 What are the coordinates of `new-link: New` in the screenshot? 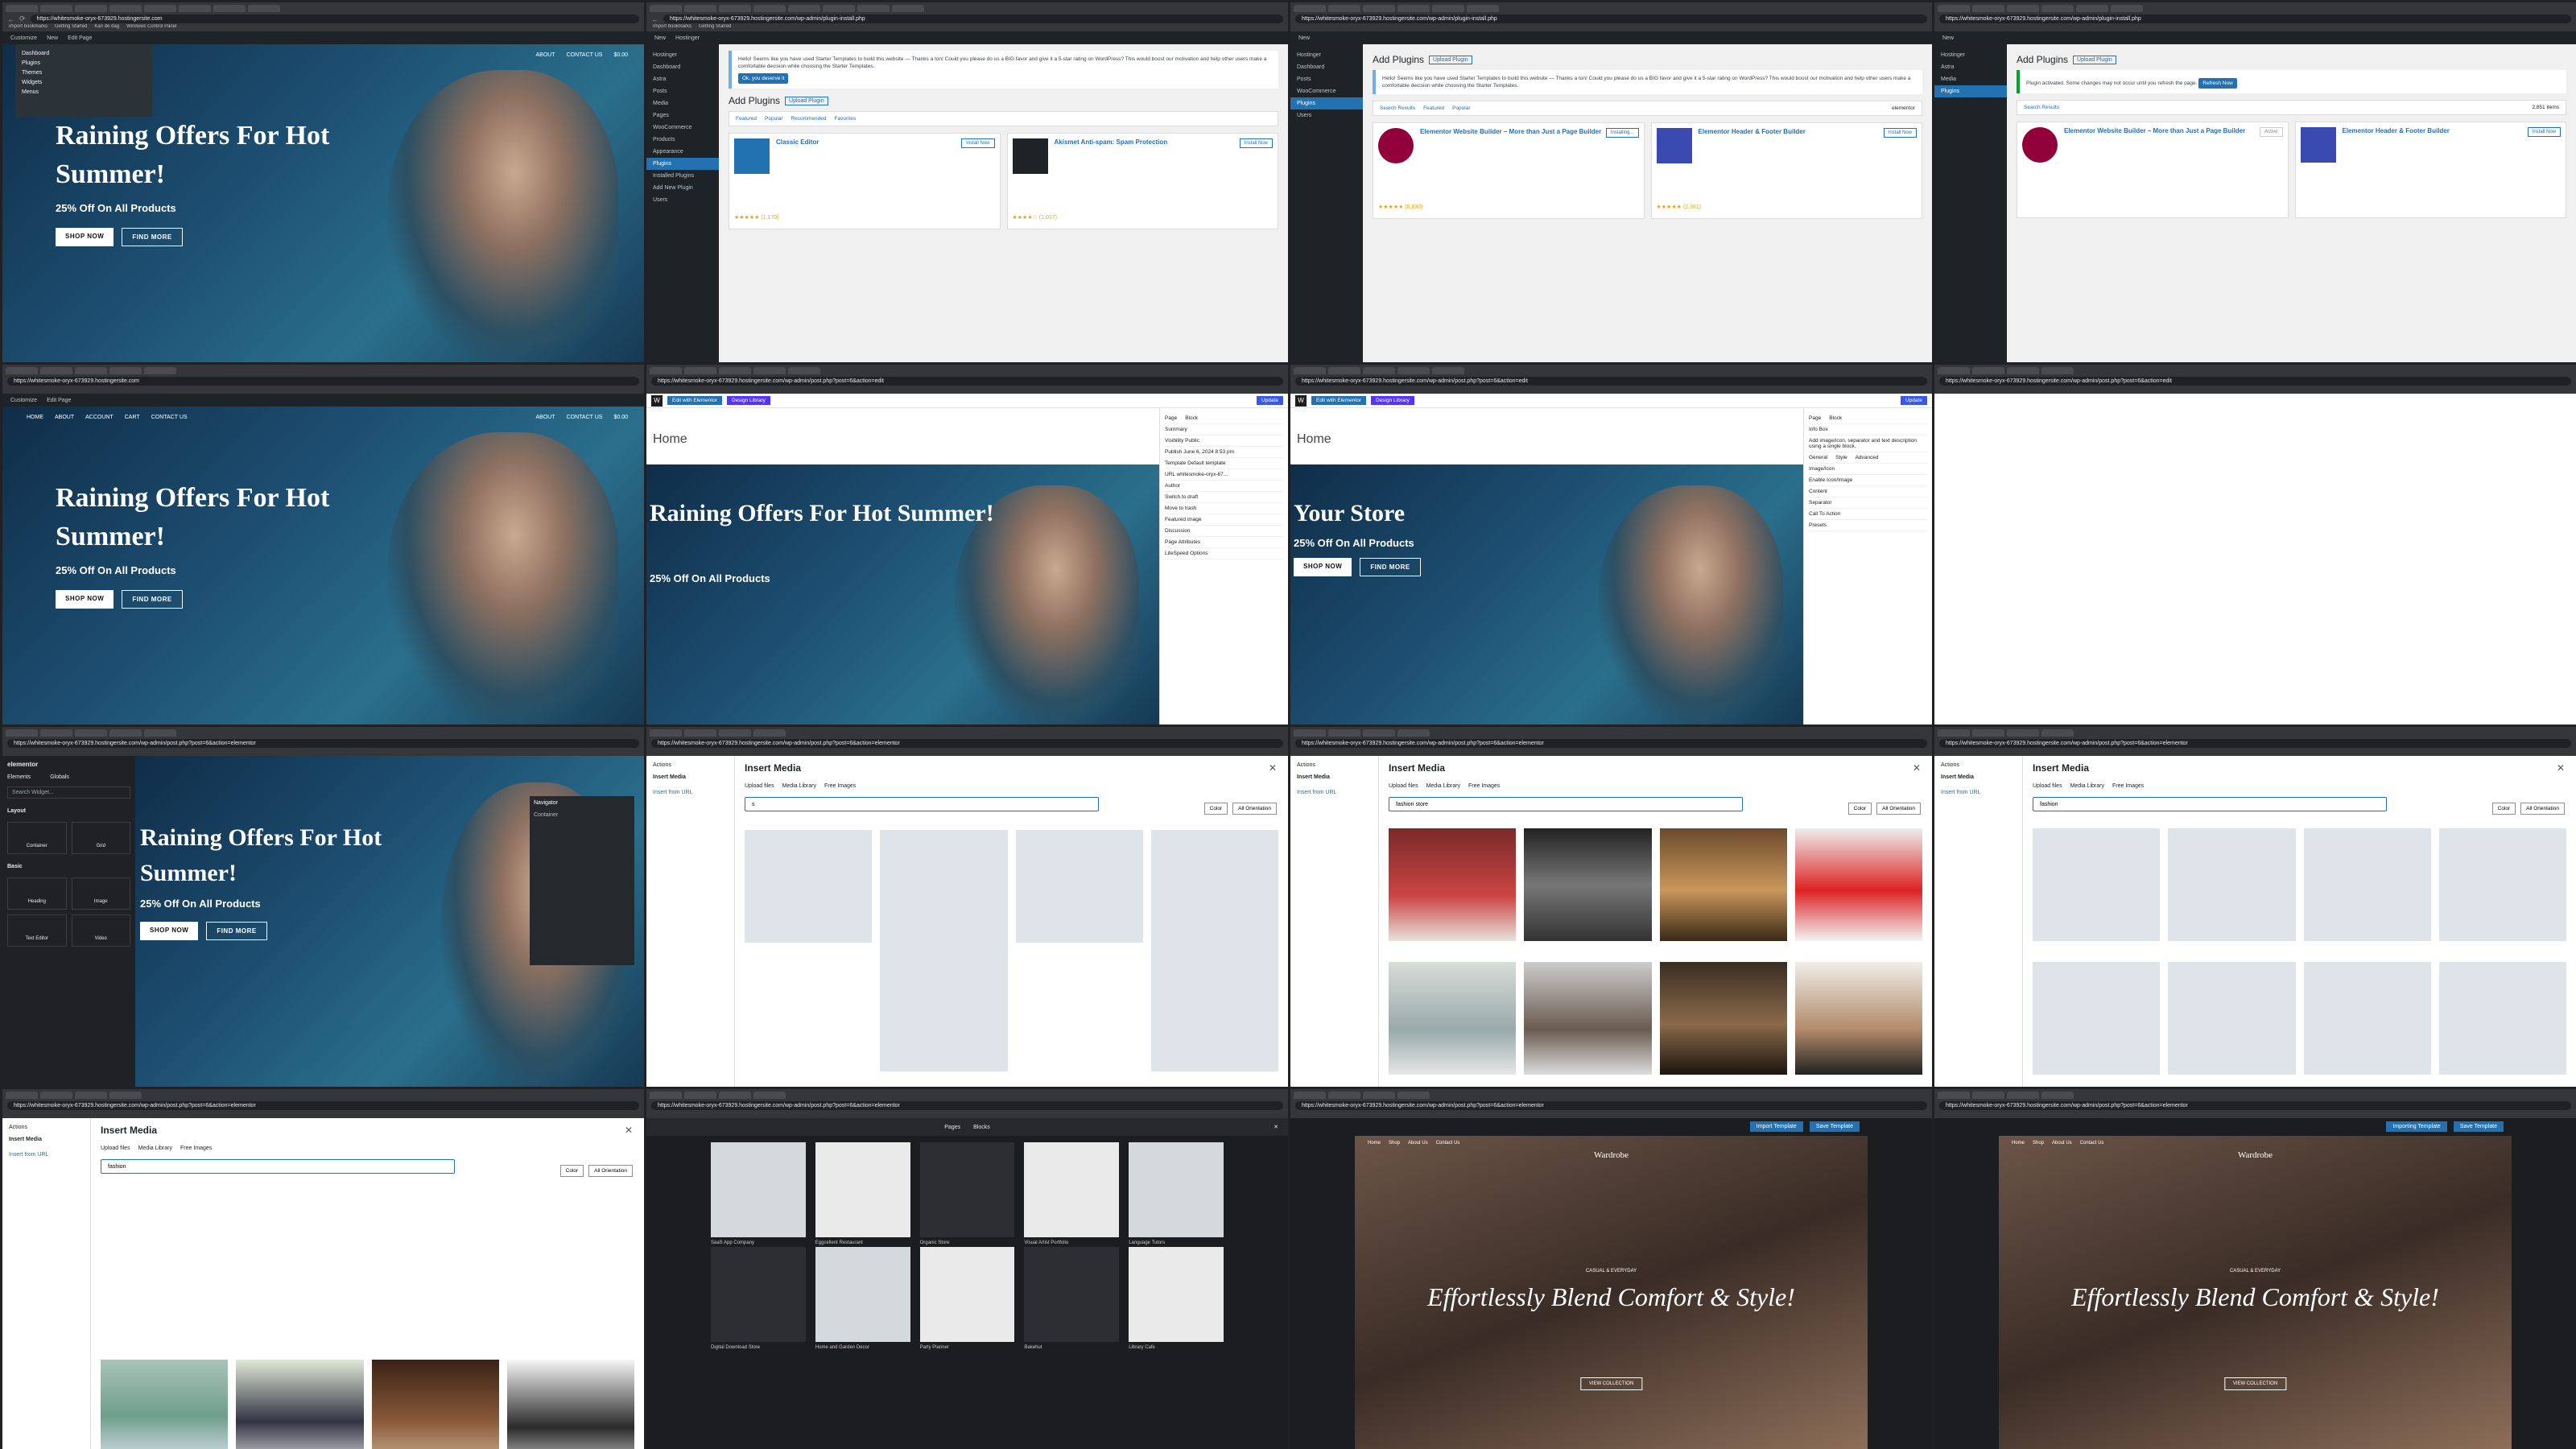 It's located at (1948, 38).